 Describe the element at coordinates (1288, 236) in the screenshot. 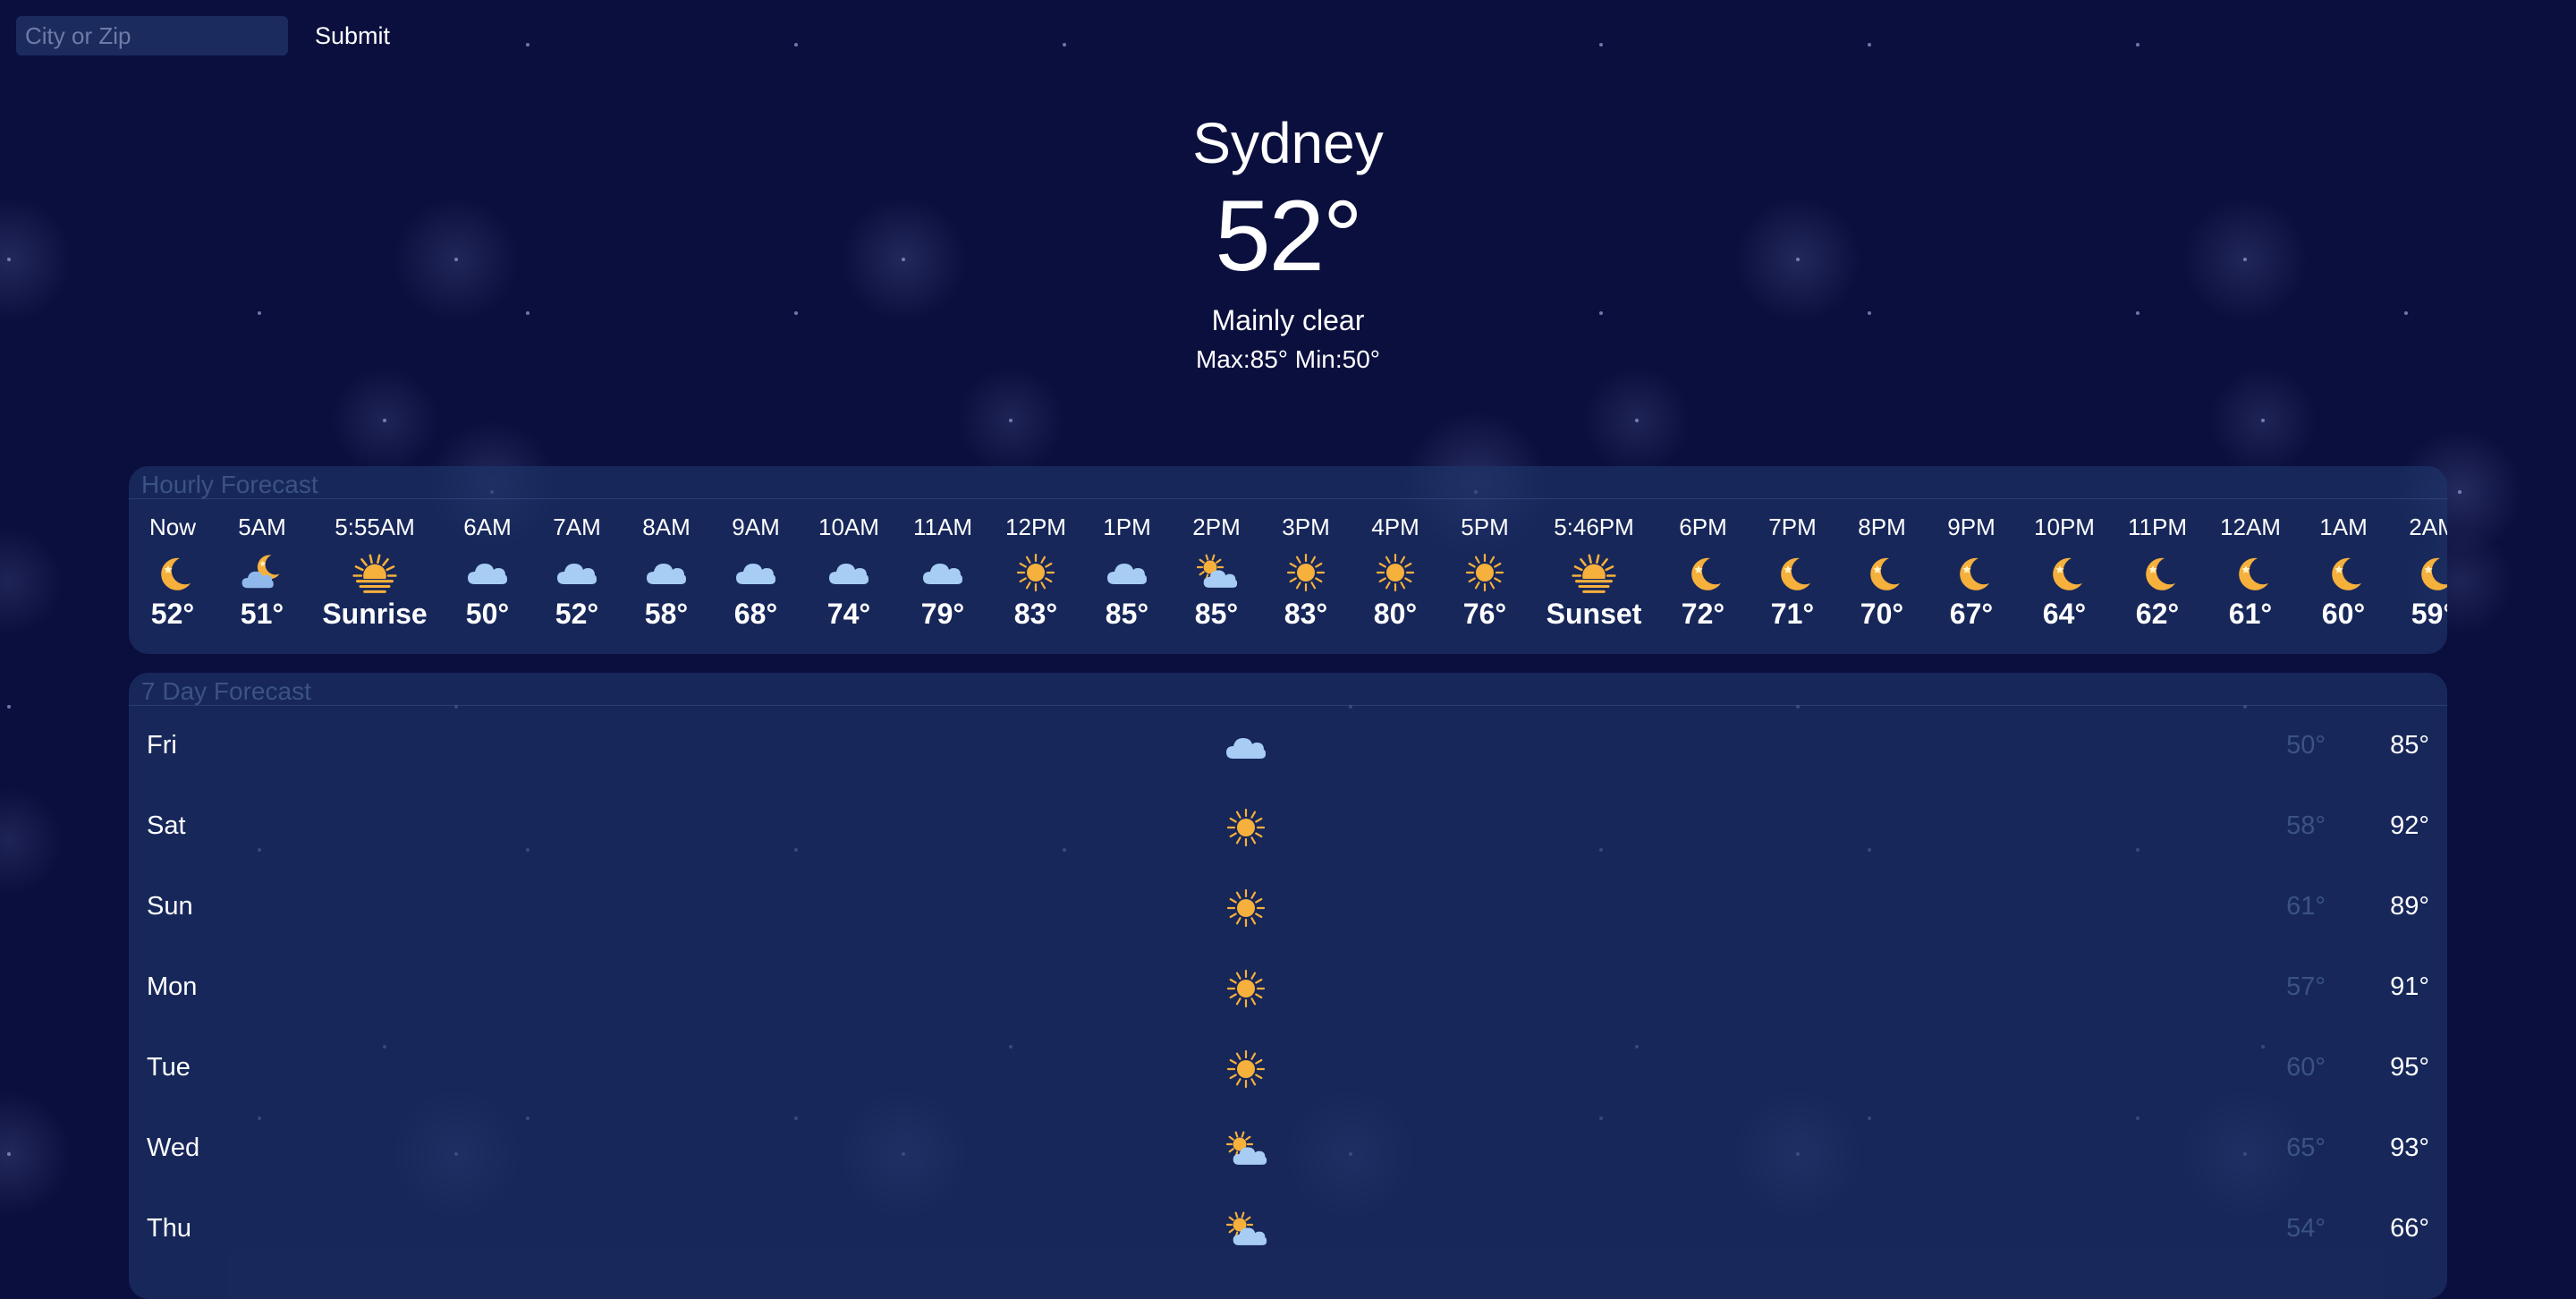

I see `current-temperature: 52°` at that location.